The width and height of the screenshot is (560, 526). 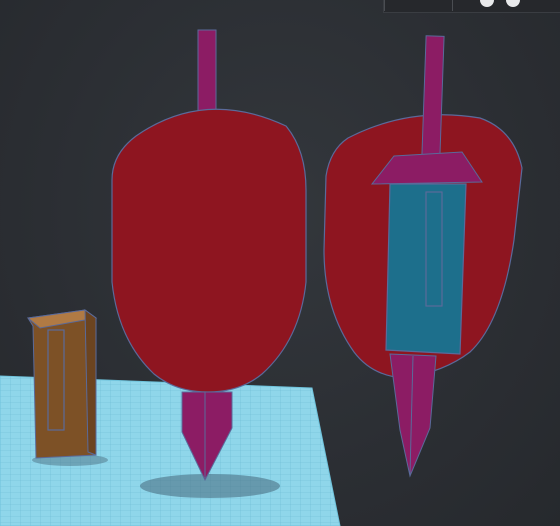 What do you see at coordinates (210, 486) in the screenshot?
I see `object-shadow` at bounding box center [210, 486].